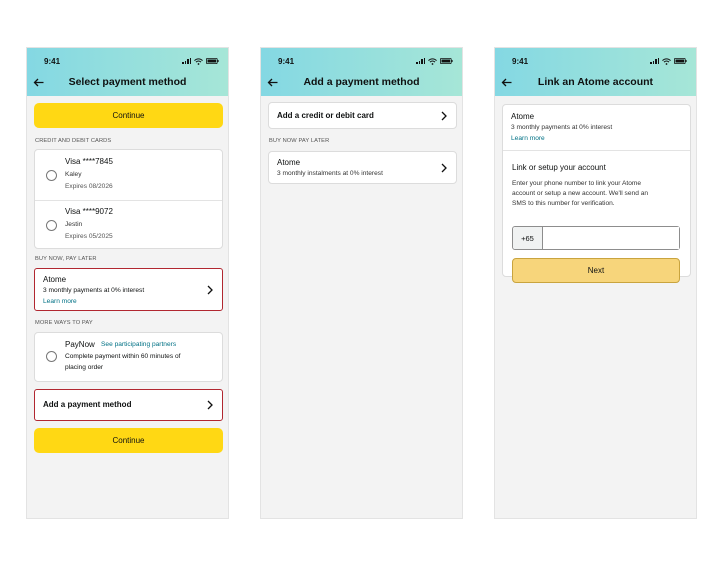  I want to click on continue-button-bottom: Continue, so click(128, 440).